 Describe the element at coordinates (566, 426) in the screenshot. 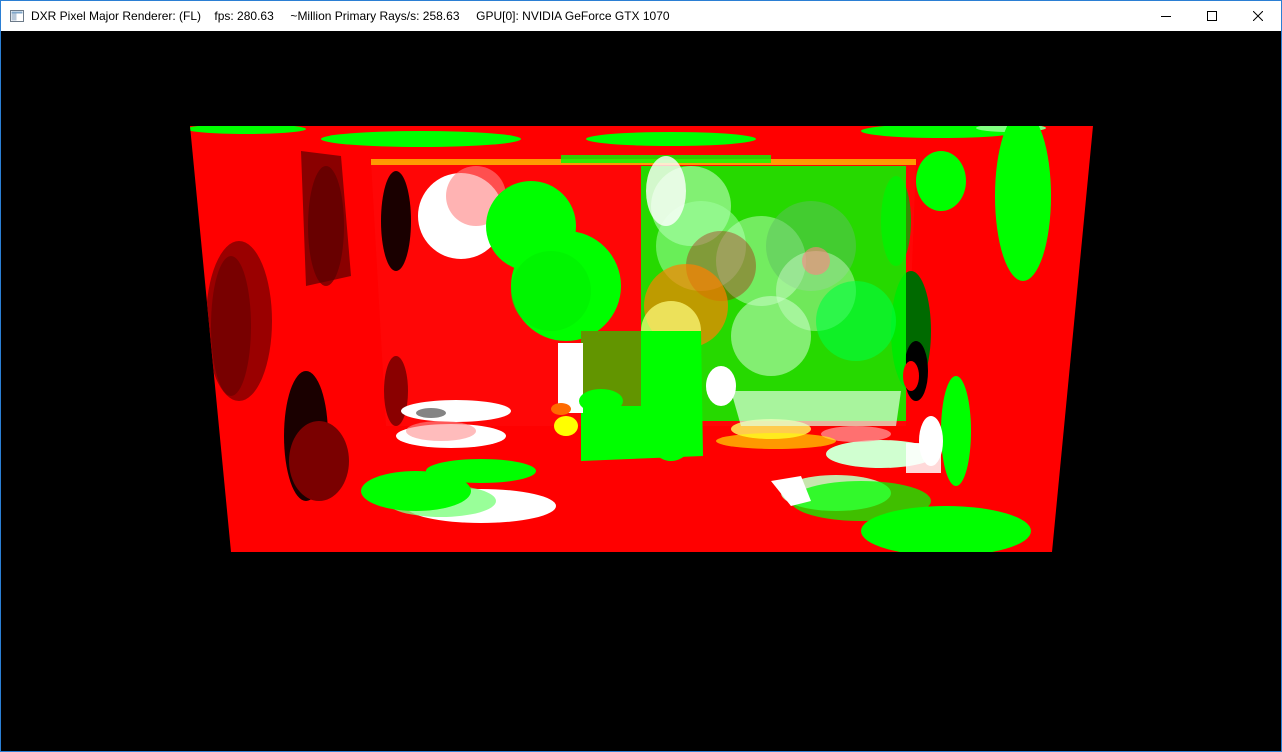

I see `yellow-floor-ellipse` at that location.